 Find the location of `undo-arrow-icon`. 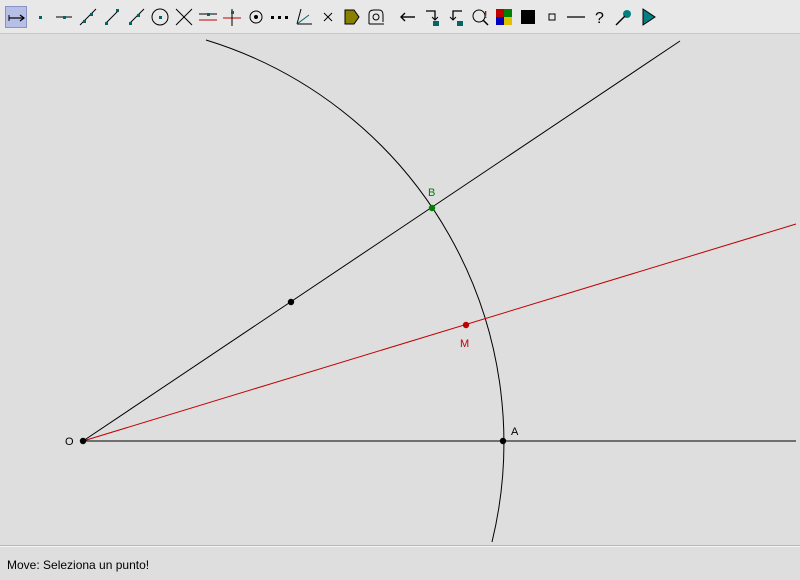

undo-arrow-icon is located at coordinates (407, 17).